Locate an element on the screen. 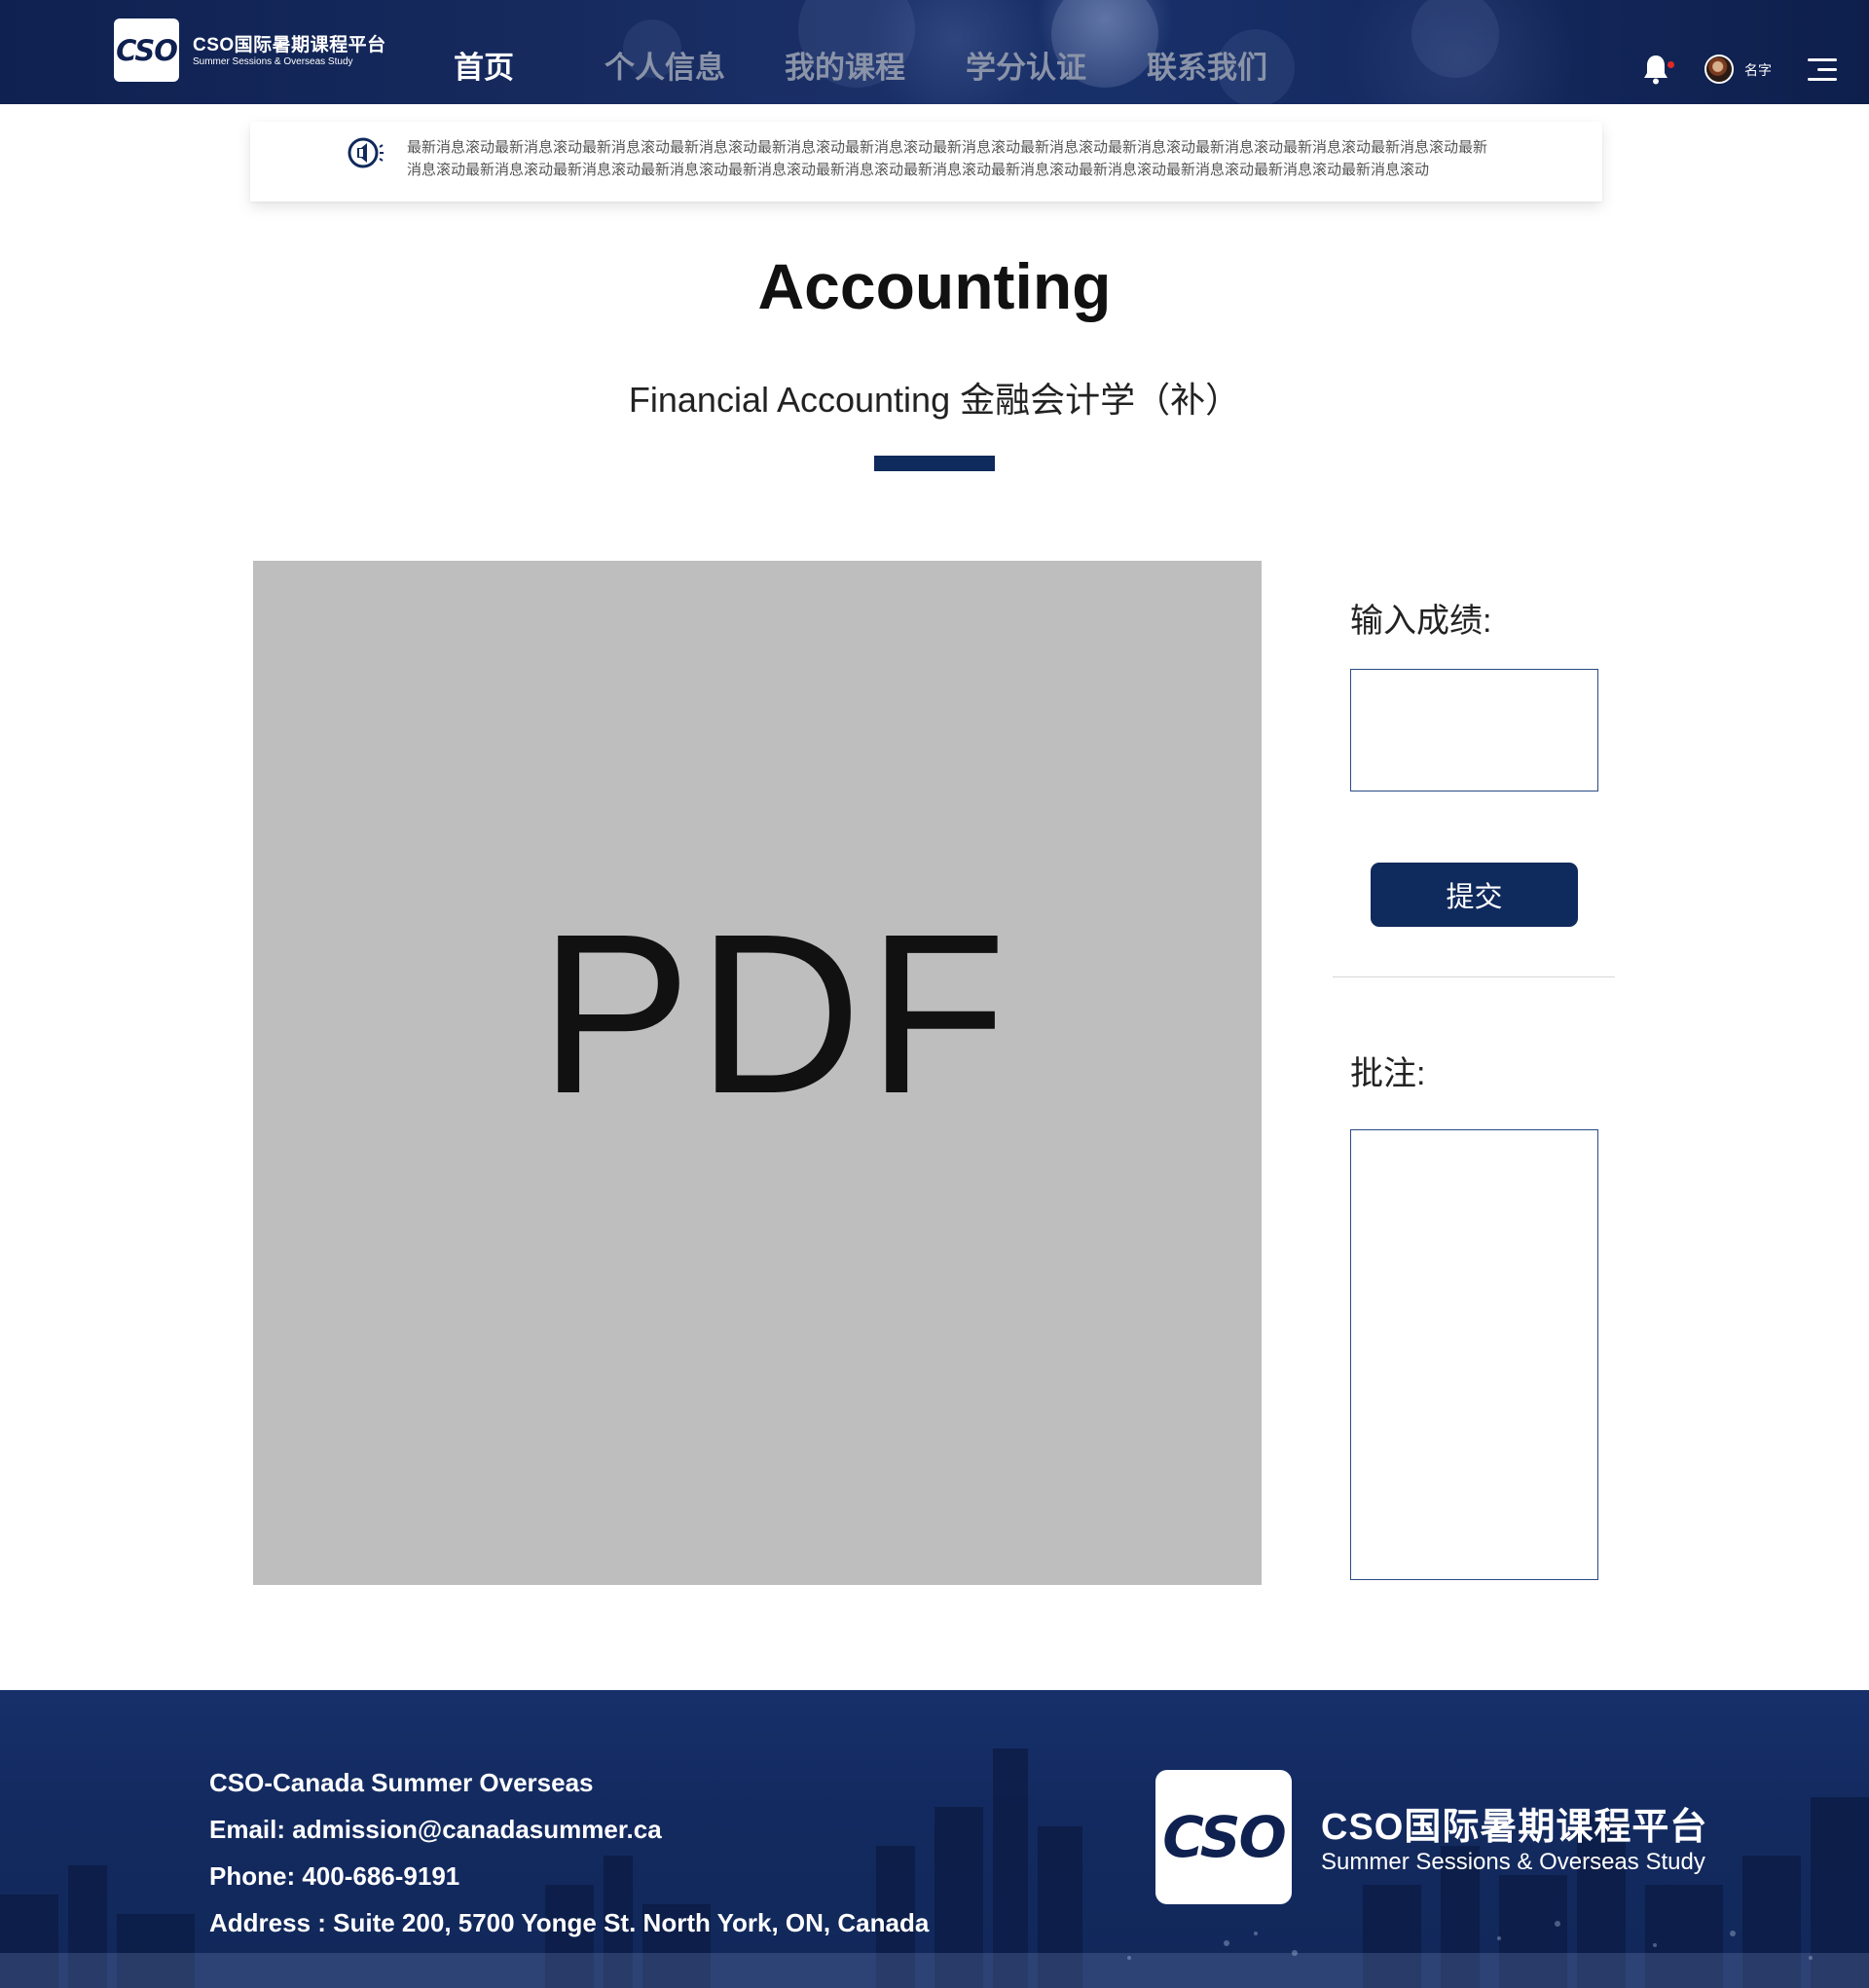 This screenshot has height=1988, width=1869. footer-phone: Phone: 400-686-9191 is located at coordinates (569, 1876).